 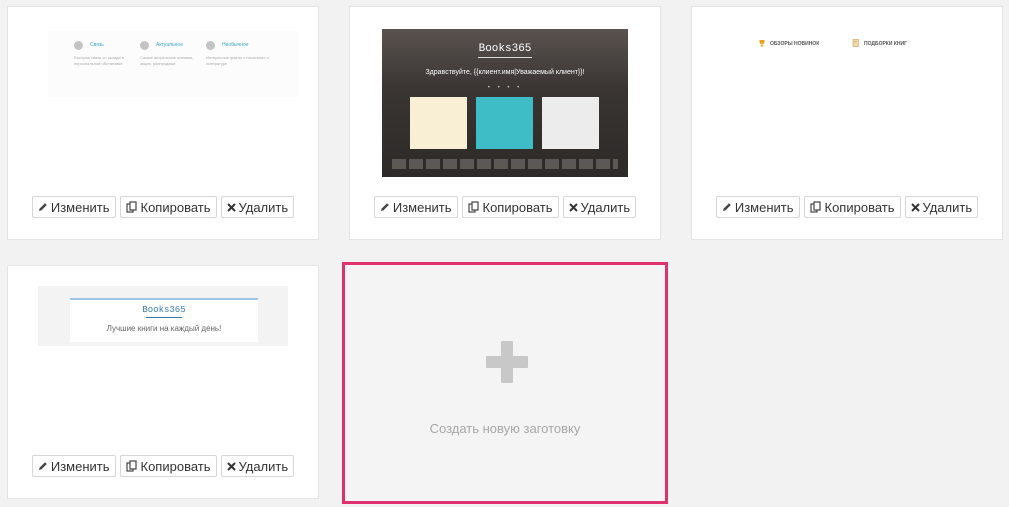 What do you see at coordinates (762, 44) in the screenshot?
I see `trophy-icon` at bounding box center [762, 44].